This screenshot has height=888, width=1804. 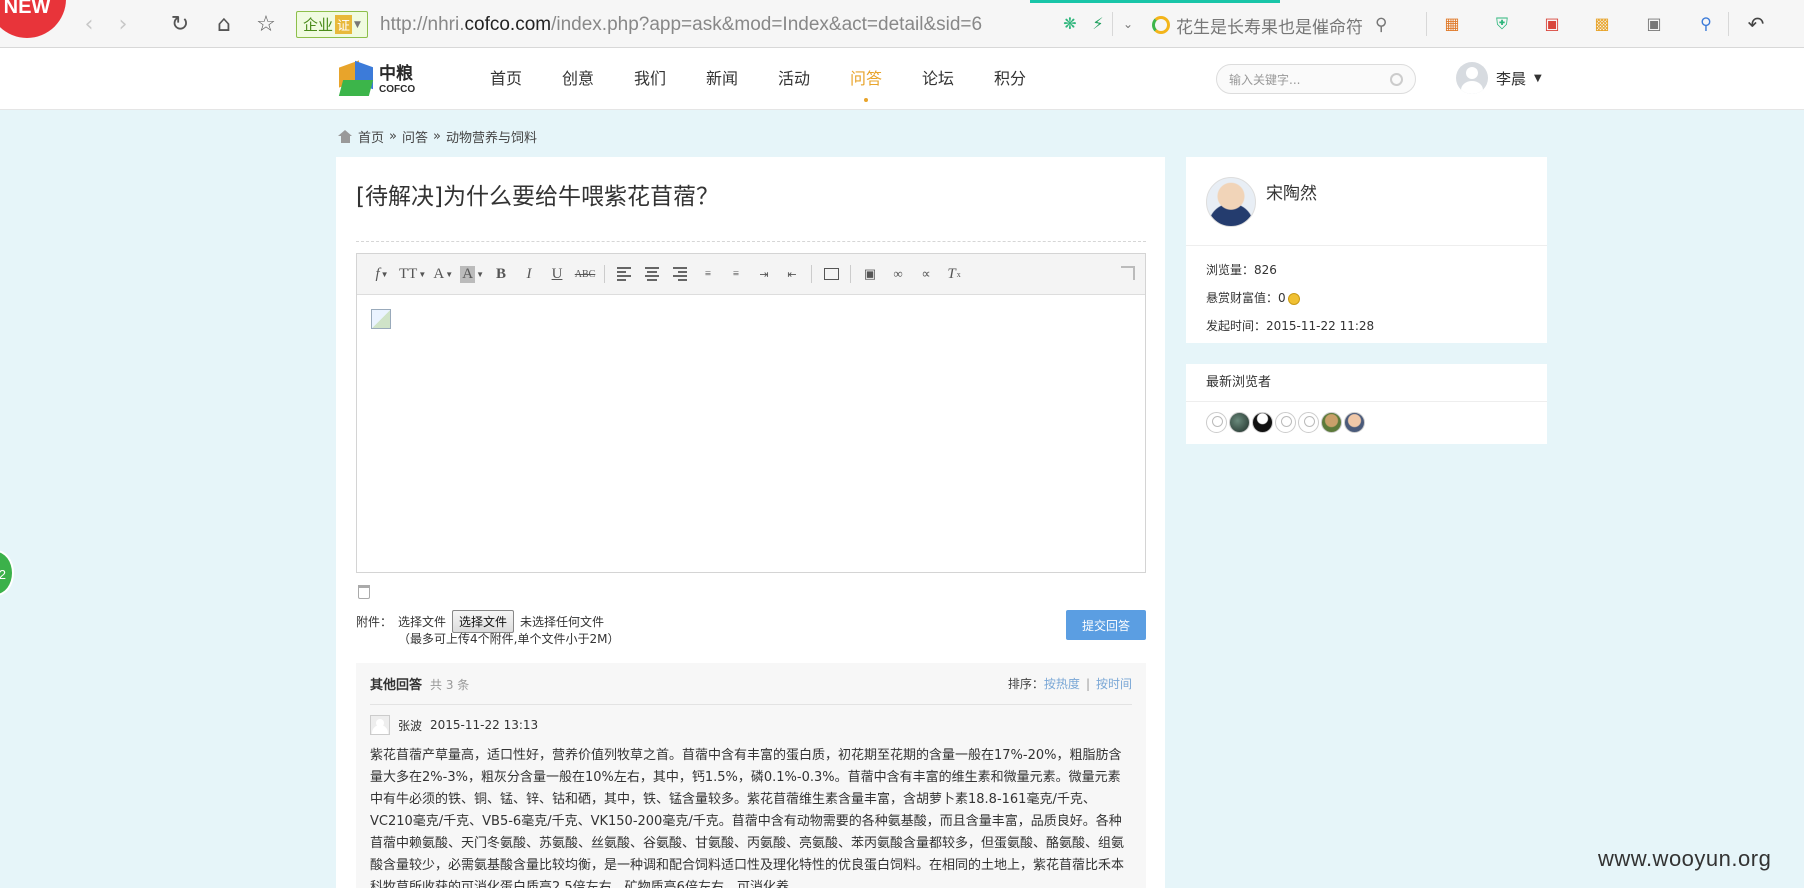 I want to click on logo-english: COFCO, so click(x=397, y=89).